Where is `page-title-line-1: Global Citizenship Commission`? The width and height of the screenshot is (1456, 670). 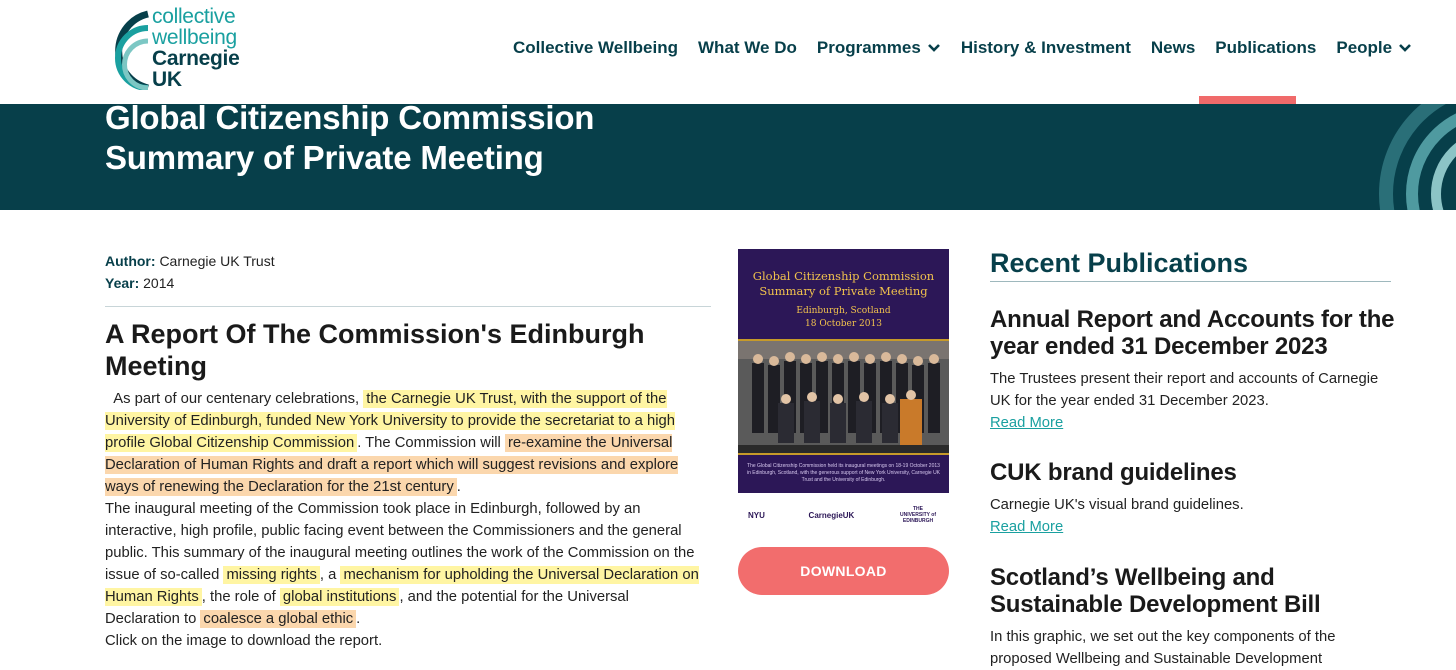
page-title-line-1: Global Citizenship Commission is located at coordinates (350, 120).